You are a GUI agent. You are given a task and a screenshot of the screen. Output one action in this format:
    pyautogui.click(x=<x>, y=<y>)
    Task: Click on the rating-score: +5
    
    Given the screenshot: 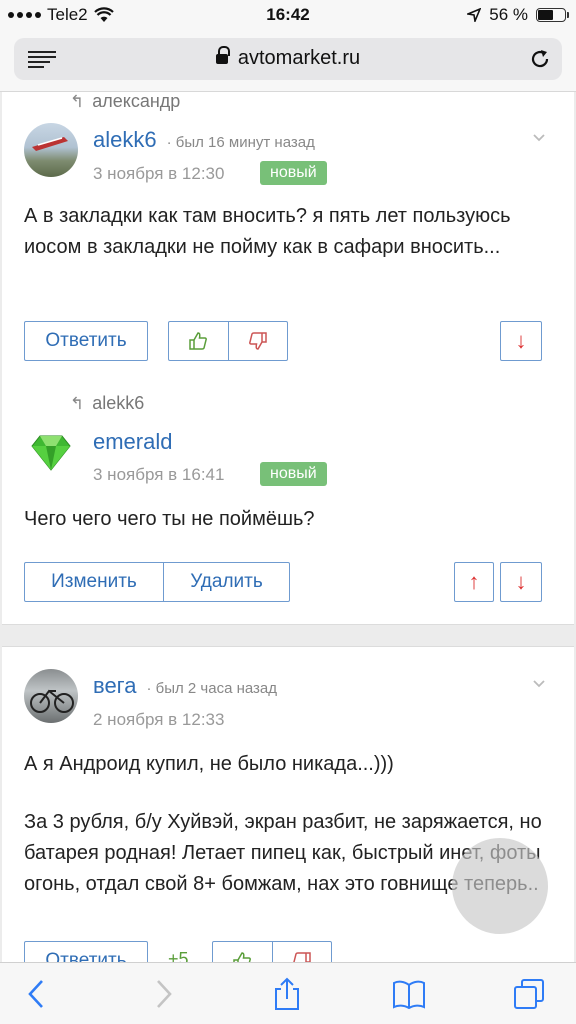 What is the action you would take?
    pyautogui.click(x=178, y=955)
    